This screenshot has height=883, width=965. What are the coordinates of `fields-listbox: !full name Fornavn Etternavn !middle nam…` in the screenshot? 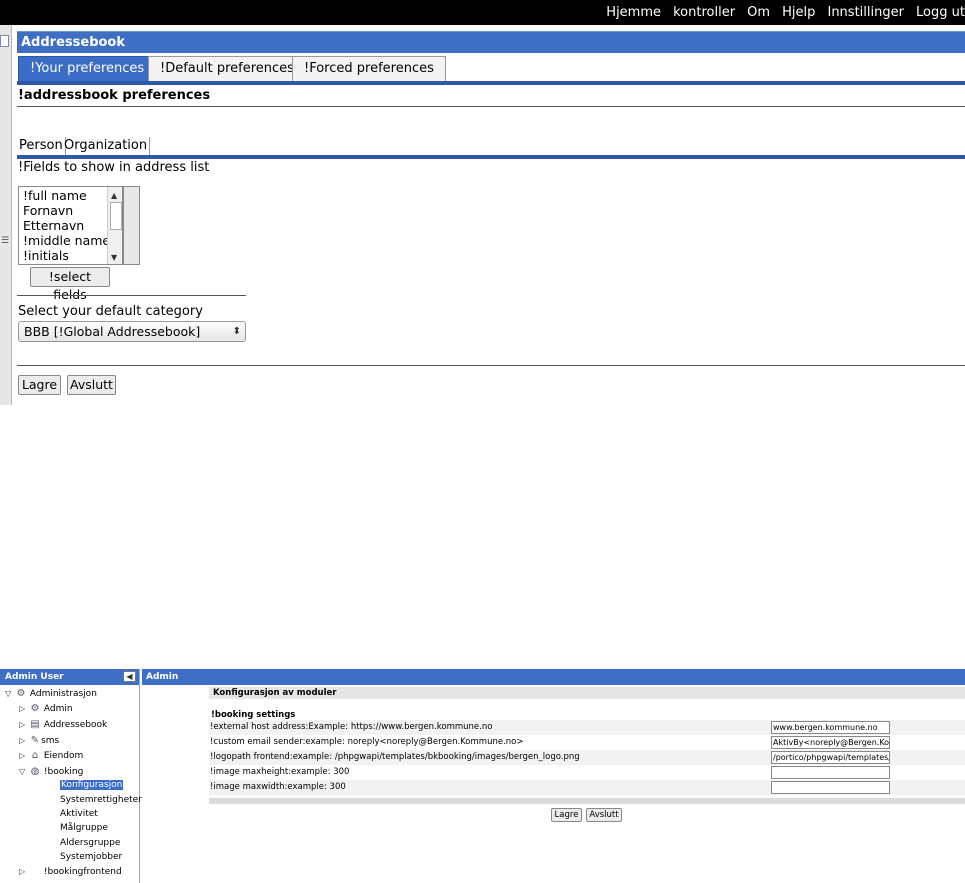 It's located at (70, 225).